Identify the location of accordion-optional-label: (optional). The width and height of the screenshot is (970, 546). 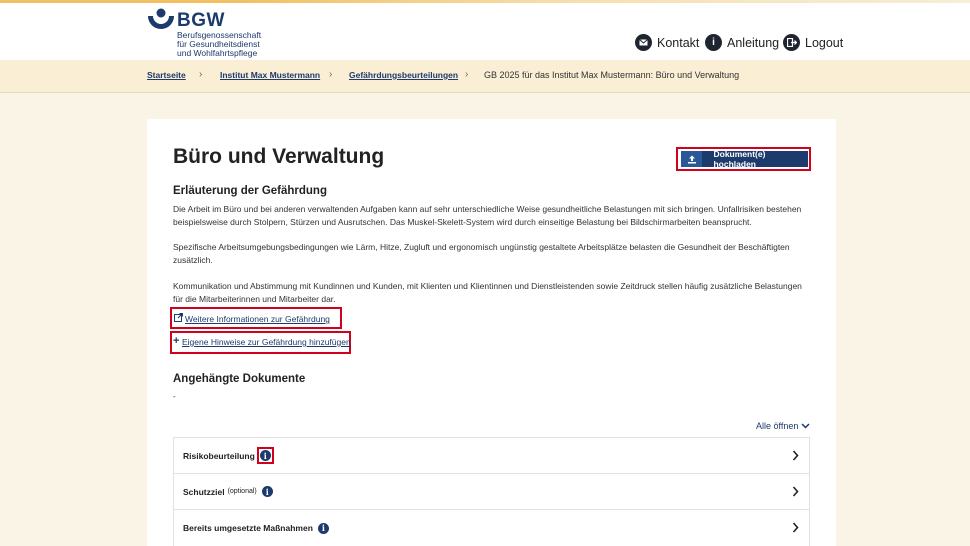
(242, 491).